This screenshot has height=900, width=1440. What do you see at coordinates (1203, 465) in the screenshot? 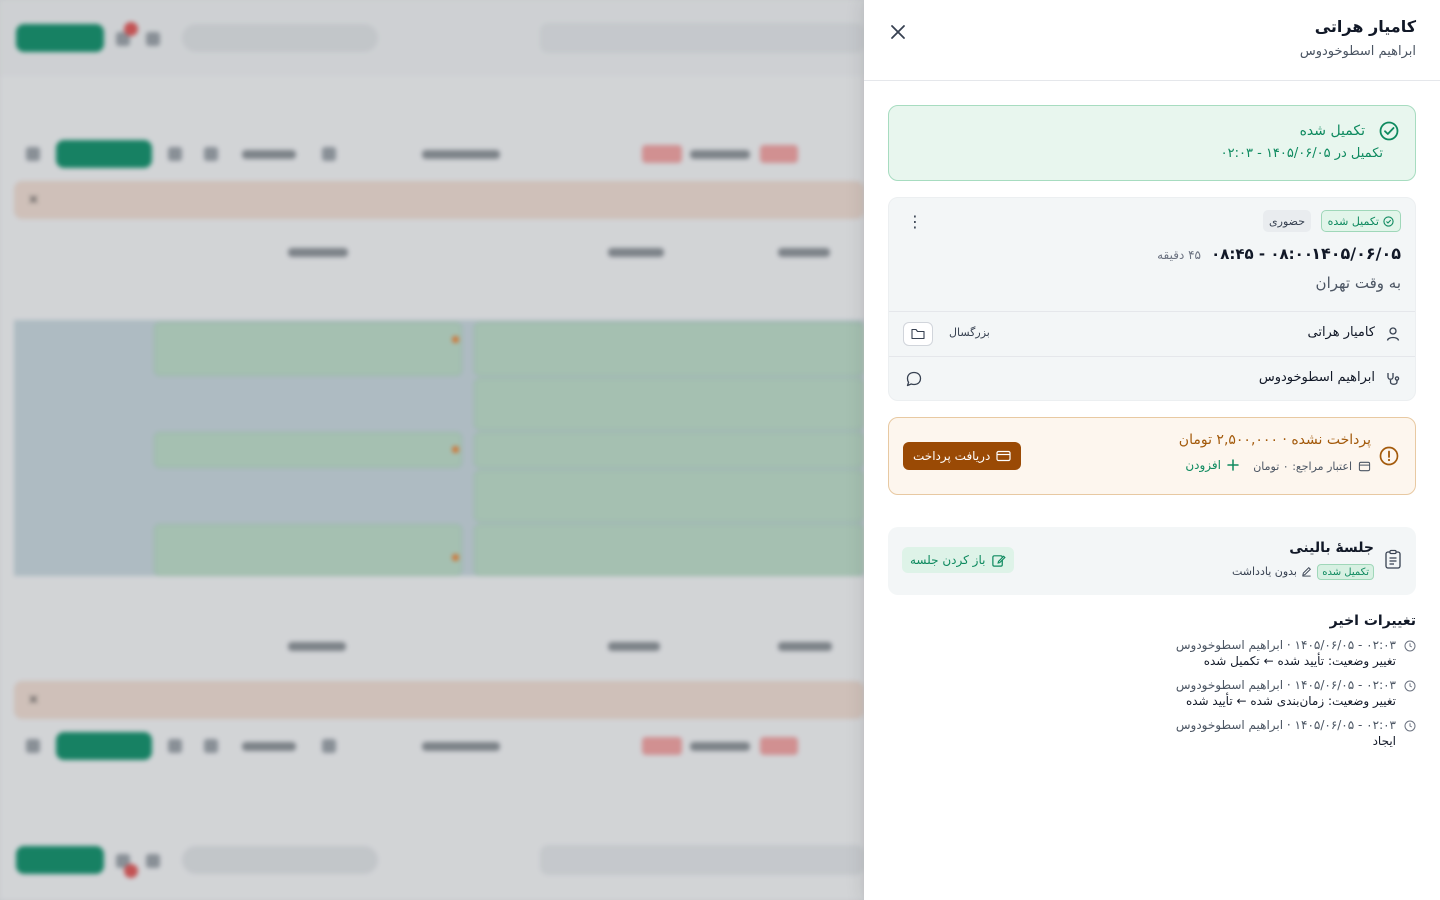
I see `add-credit-label: افزودن` at bounding box center [1203, 465].